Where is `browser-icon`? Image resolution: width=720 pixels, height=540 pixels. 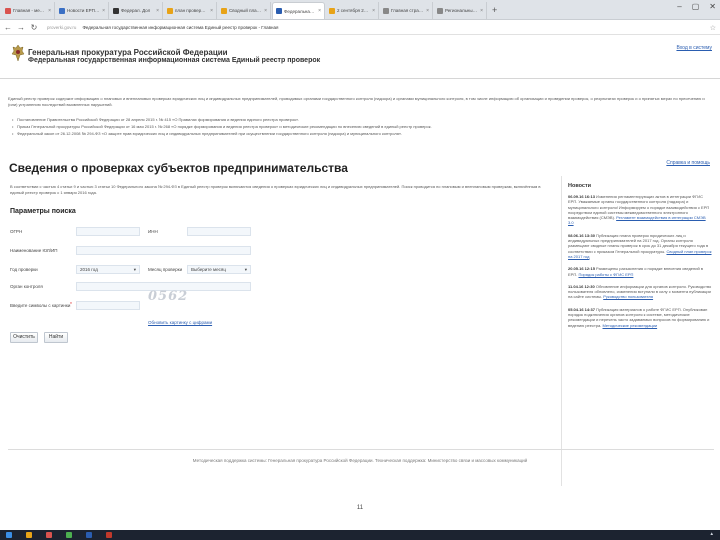
browser-icon is located at coordinates (49, 535).